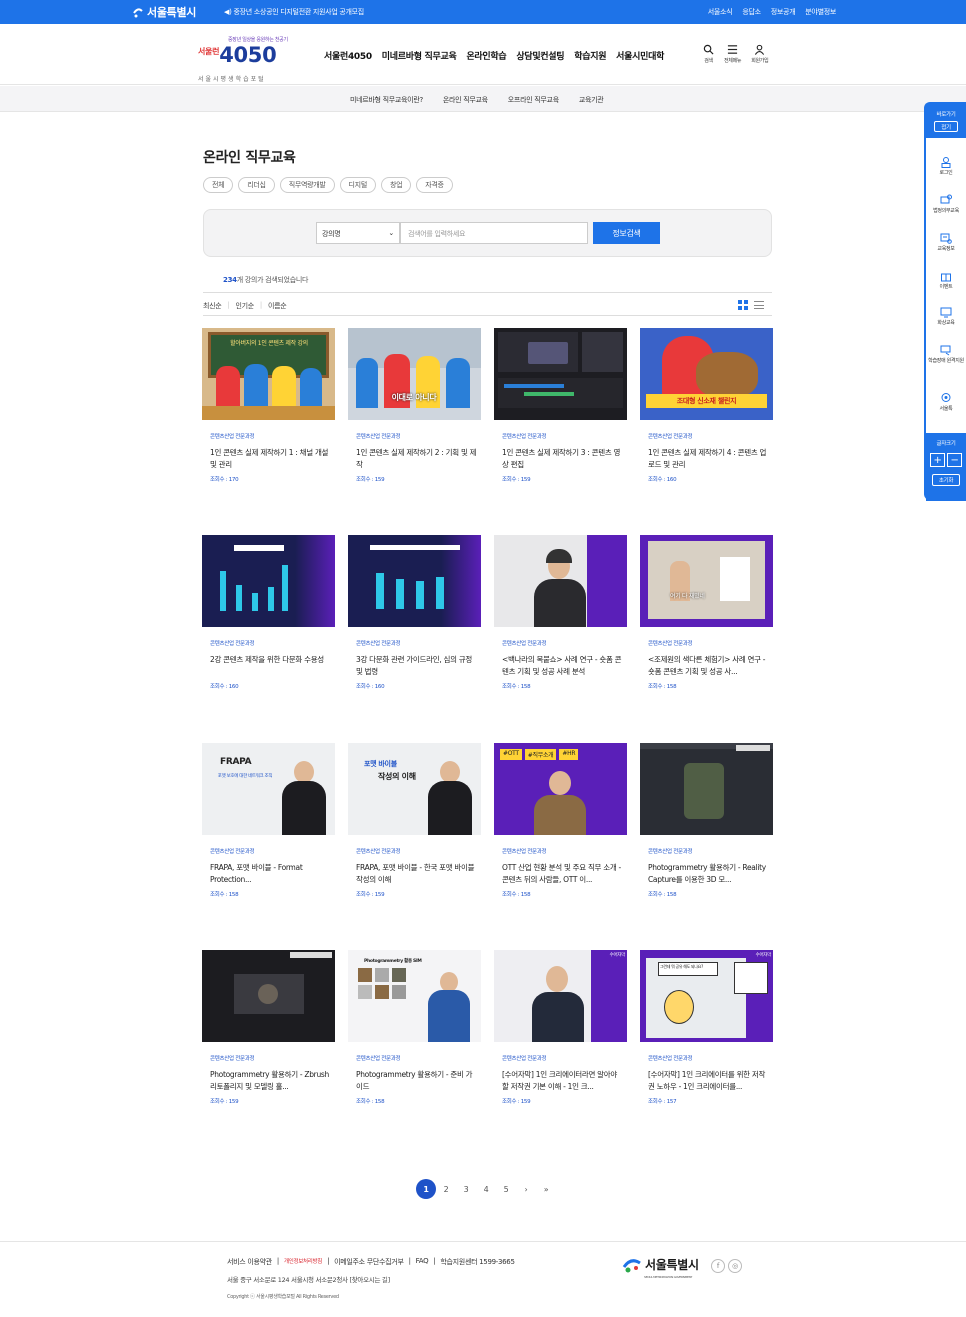 The image size is (966, 1317). What do you see at coordinates (369, 1262) in the screenshot?
I see `footer-link: 이메일주소 무단수집거부` at bounding box center [369, 1262].